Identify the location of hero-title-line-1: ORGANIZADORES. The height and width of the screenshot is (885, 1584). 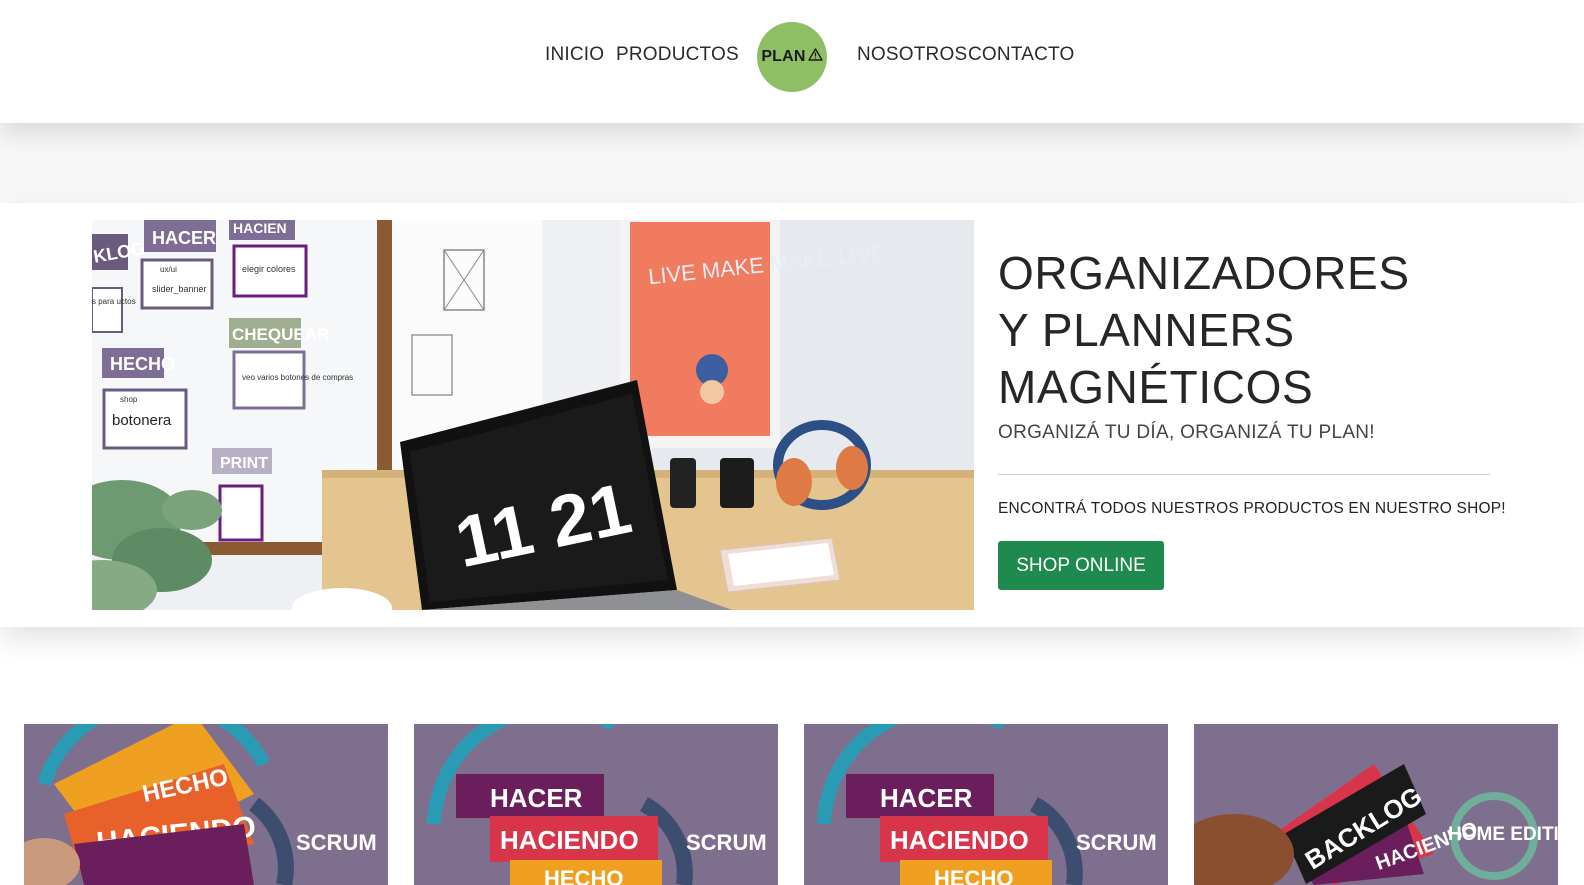
(1204, 273).